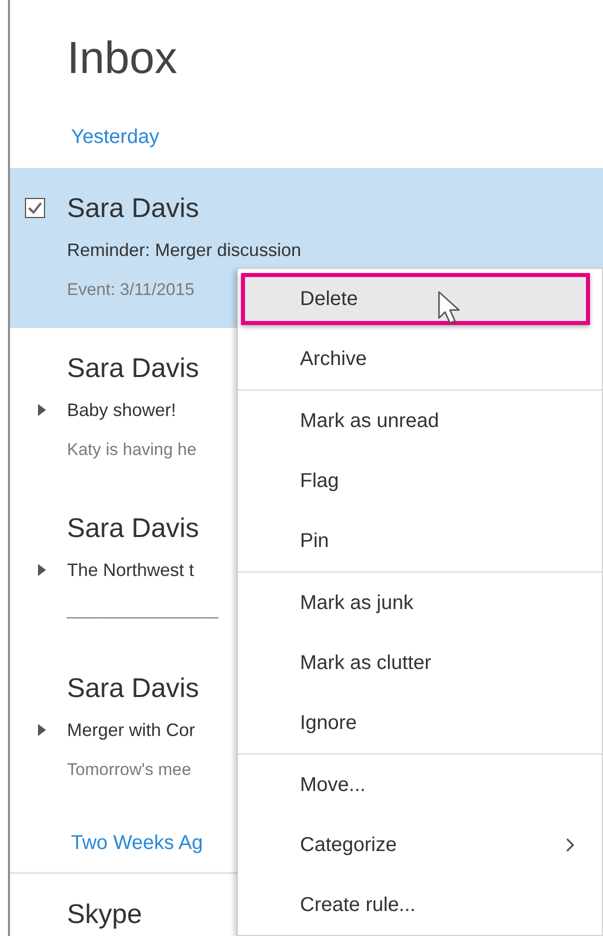 Image resolution: width=603 pixels, height=936 pixels. What do you see at coordinates (142, 610) in the screenshot?
I see `message-preview: ________________` at bounding box center [142, 610].